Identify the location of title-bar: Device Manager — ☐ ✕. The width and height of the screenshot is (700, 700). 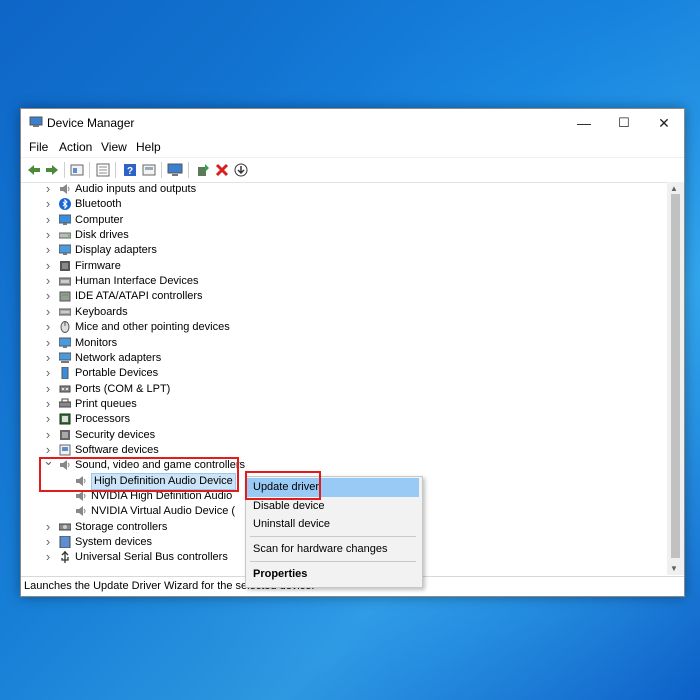
(352, 123).